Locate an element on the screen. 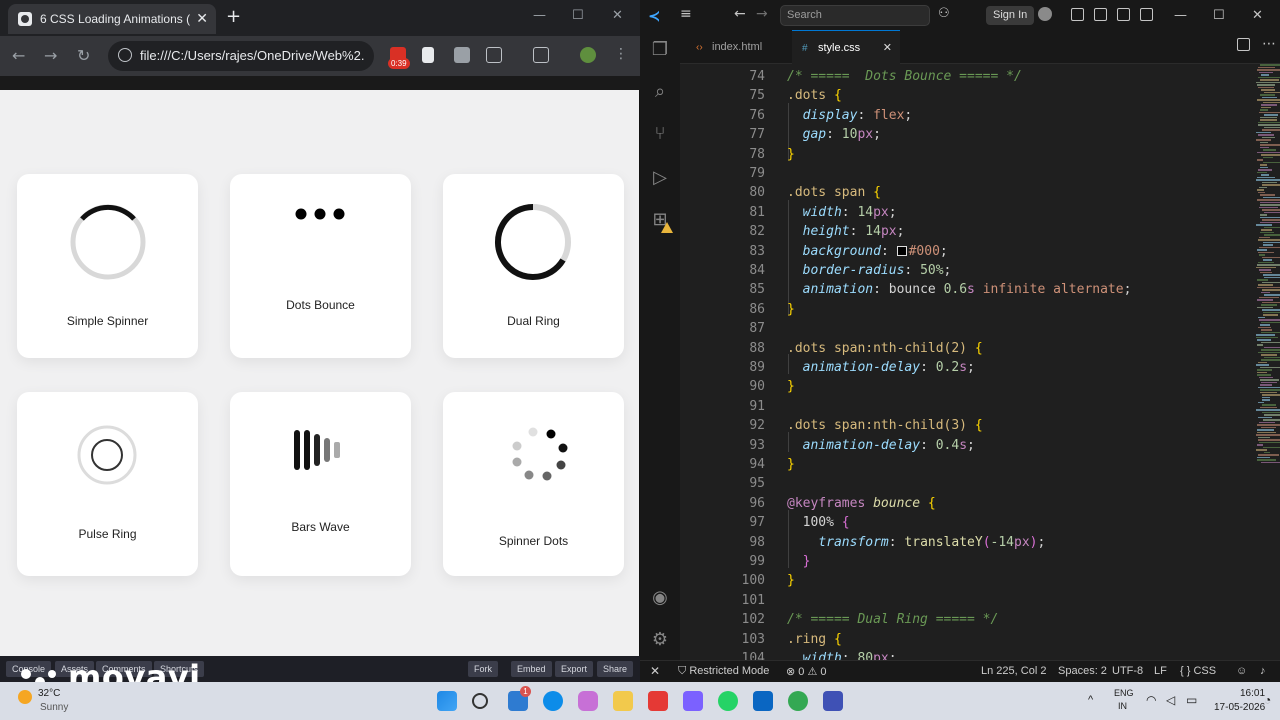 The height and width of the screenshot is (720, 1280). explorer-icon: ❐ is located at coordinates (660, 50).